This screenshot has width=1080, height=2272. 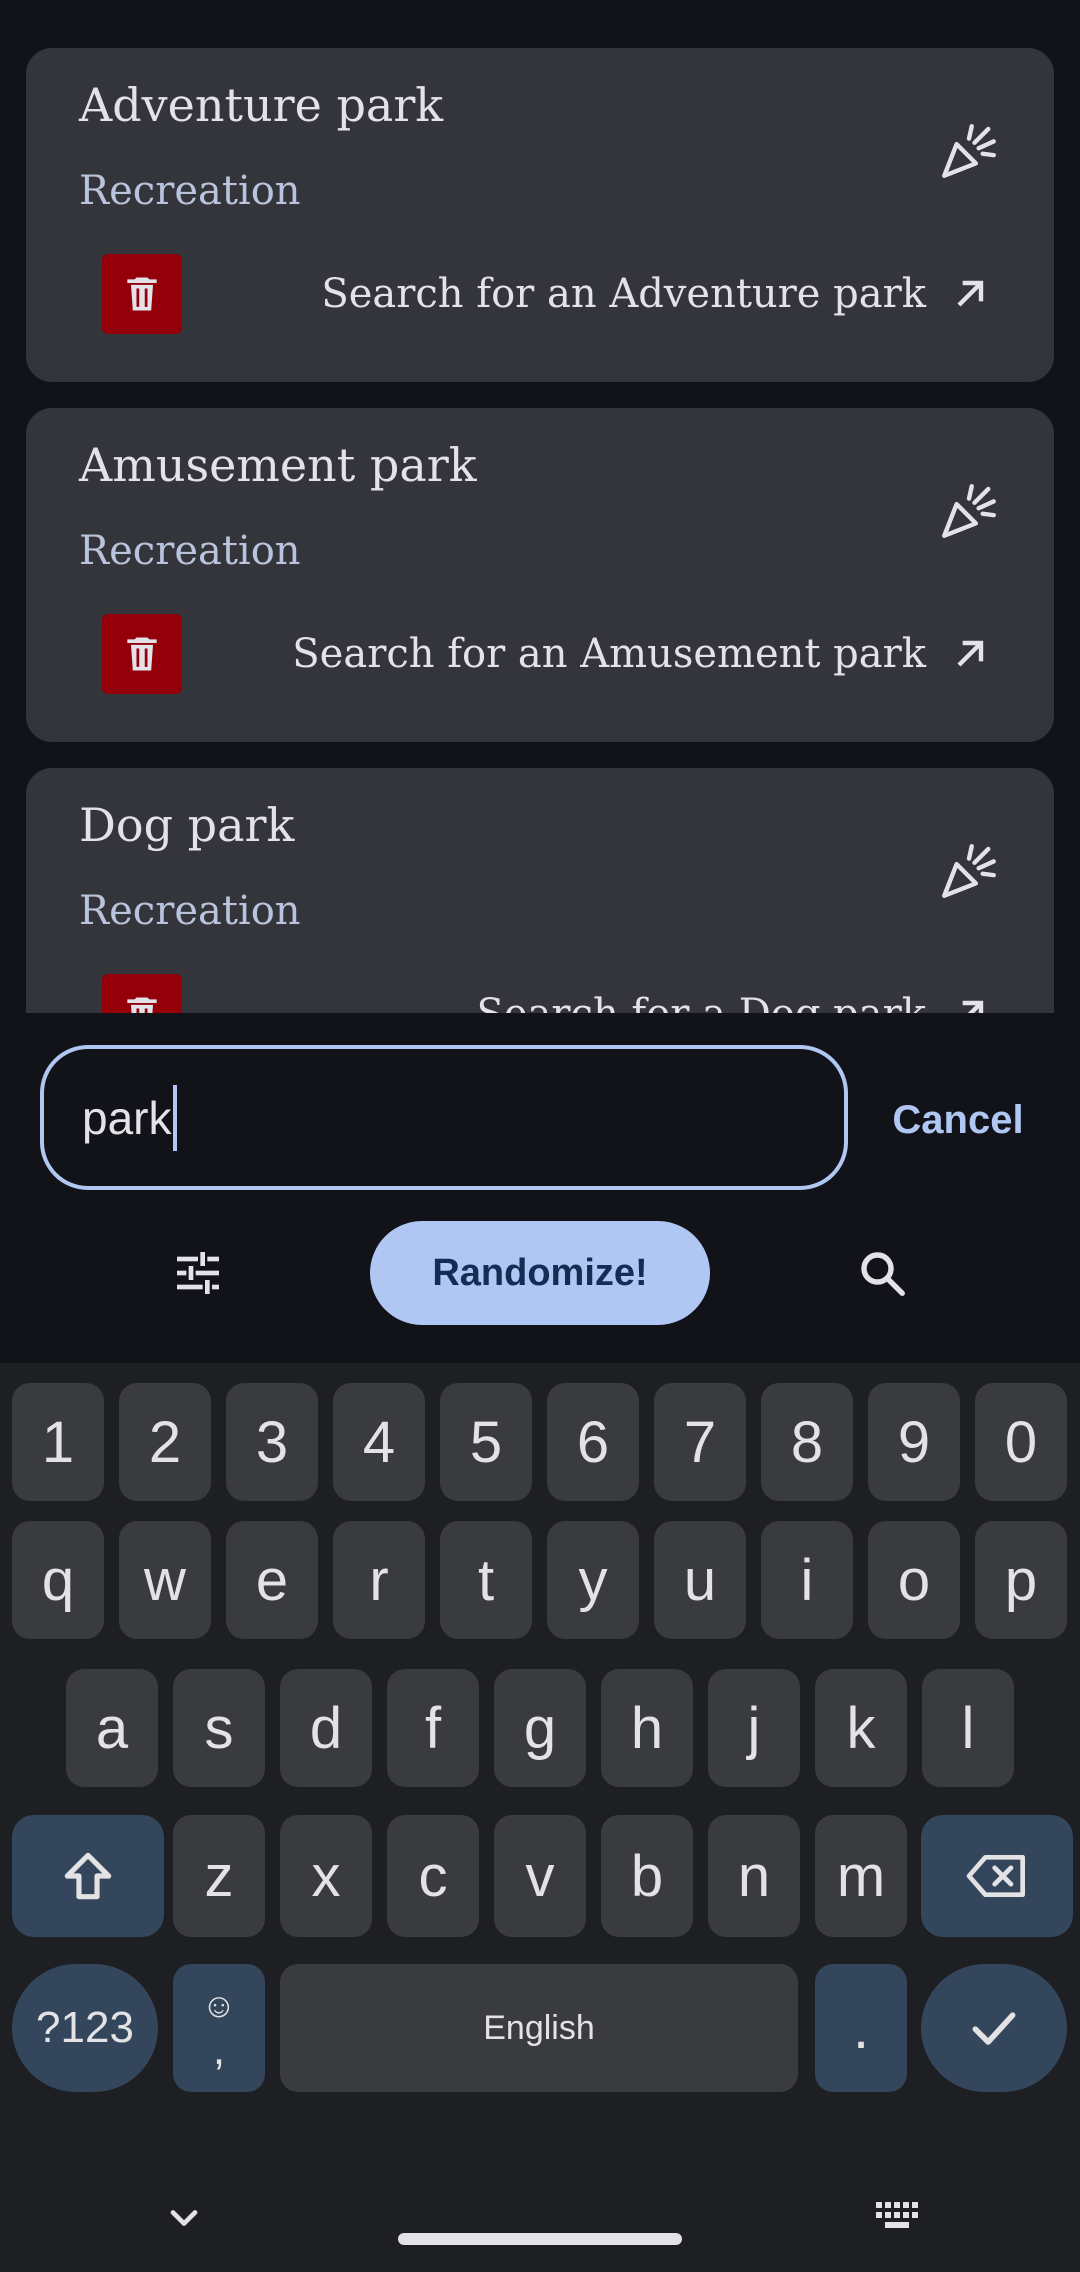 I want to click on tune-icon, so click(x=198, y=1273).